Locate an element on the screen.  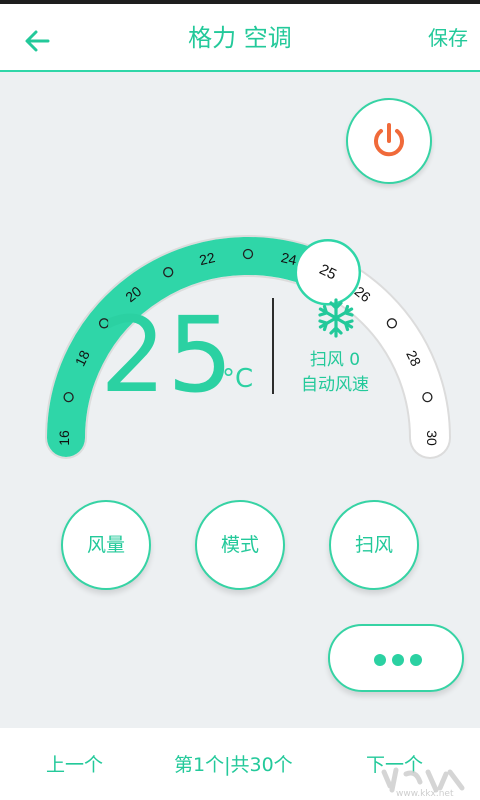
power-button is located at coordinates (389, 141).